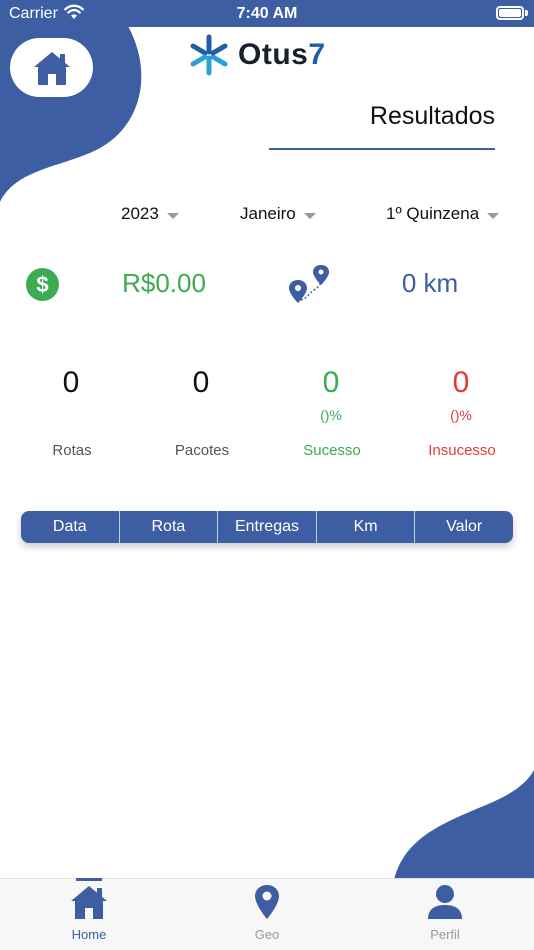 The width and height of the screenshot is (534, 950). What do you see at coordinates (42, 284) in the screenshot?
I see `money-icon: $` at bounding box center [42, 284].